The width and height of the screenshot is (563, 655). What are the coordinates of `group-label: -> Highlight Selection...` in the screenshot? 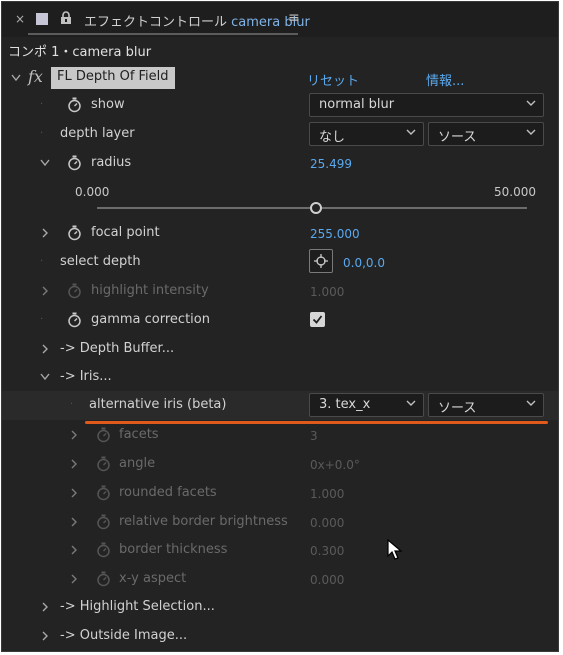 It's located at (137, 606).